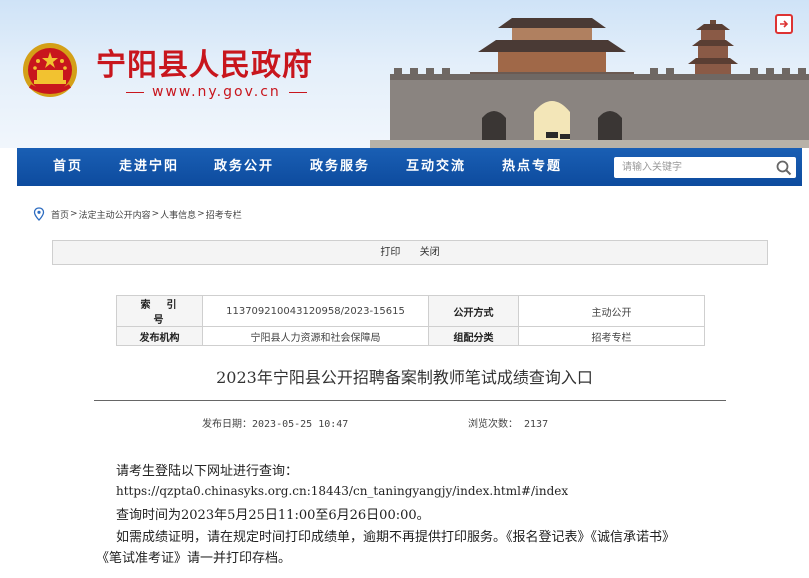 The image size is (809, 578). Describe the element at coordinates (50, 70) in the screenshot. I see `national-emblem-icon` at that location.